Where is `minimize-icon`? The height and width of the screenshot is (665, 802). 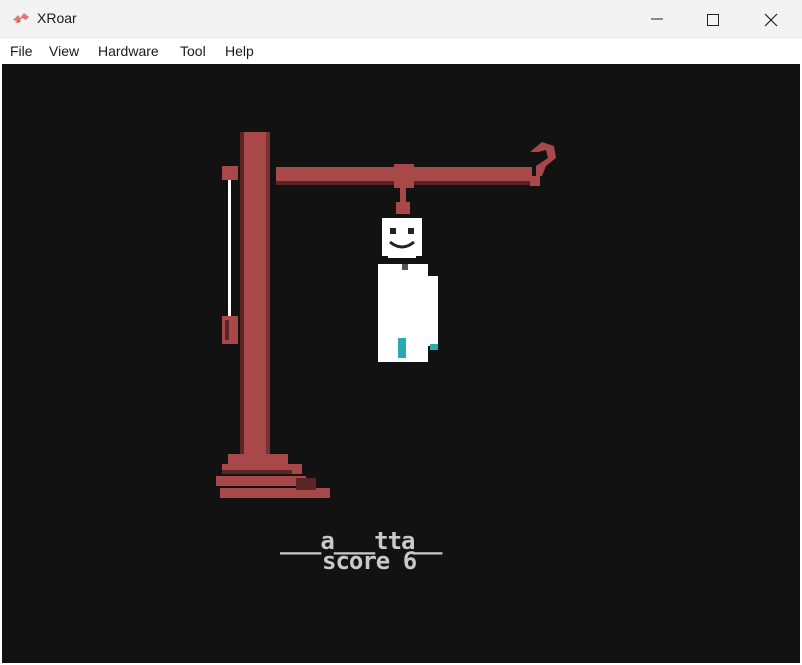
minimize-icon is located at coordinates (657, 19).